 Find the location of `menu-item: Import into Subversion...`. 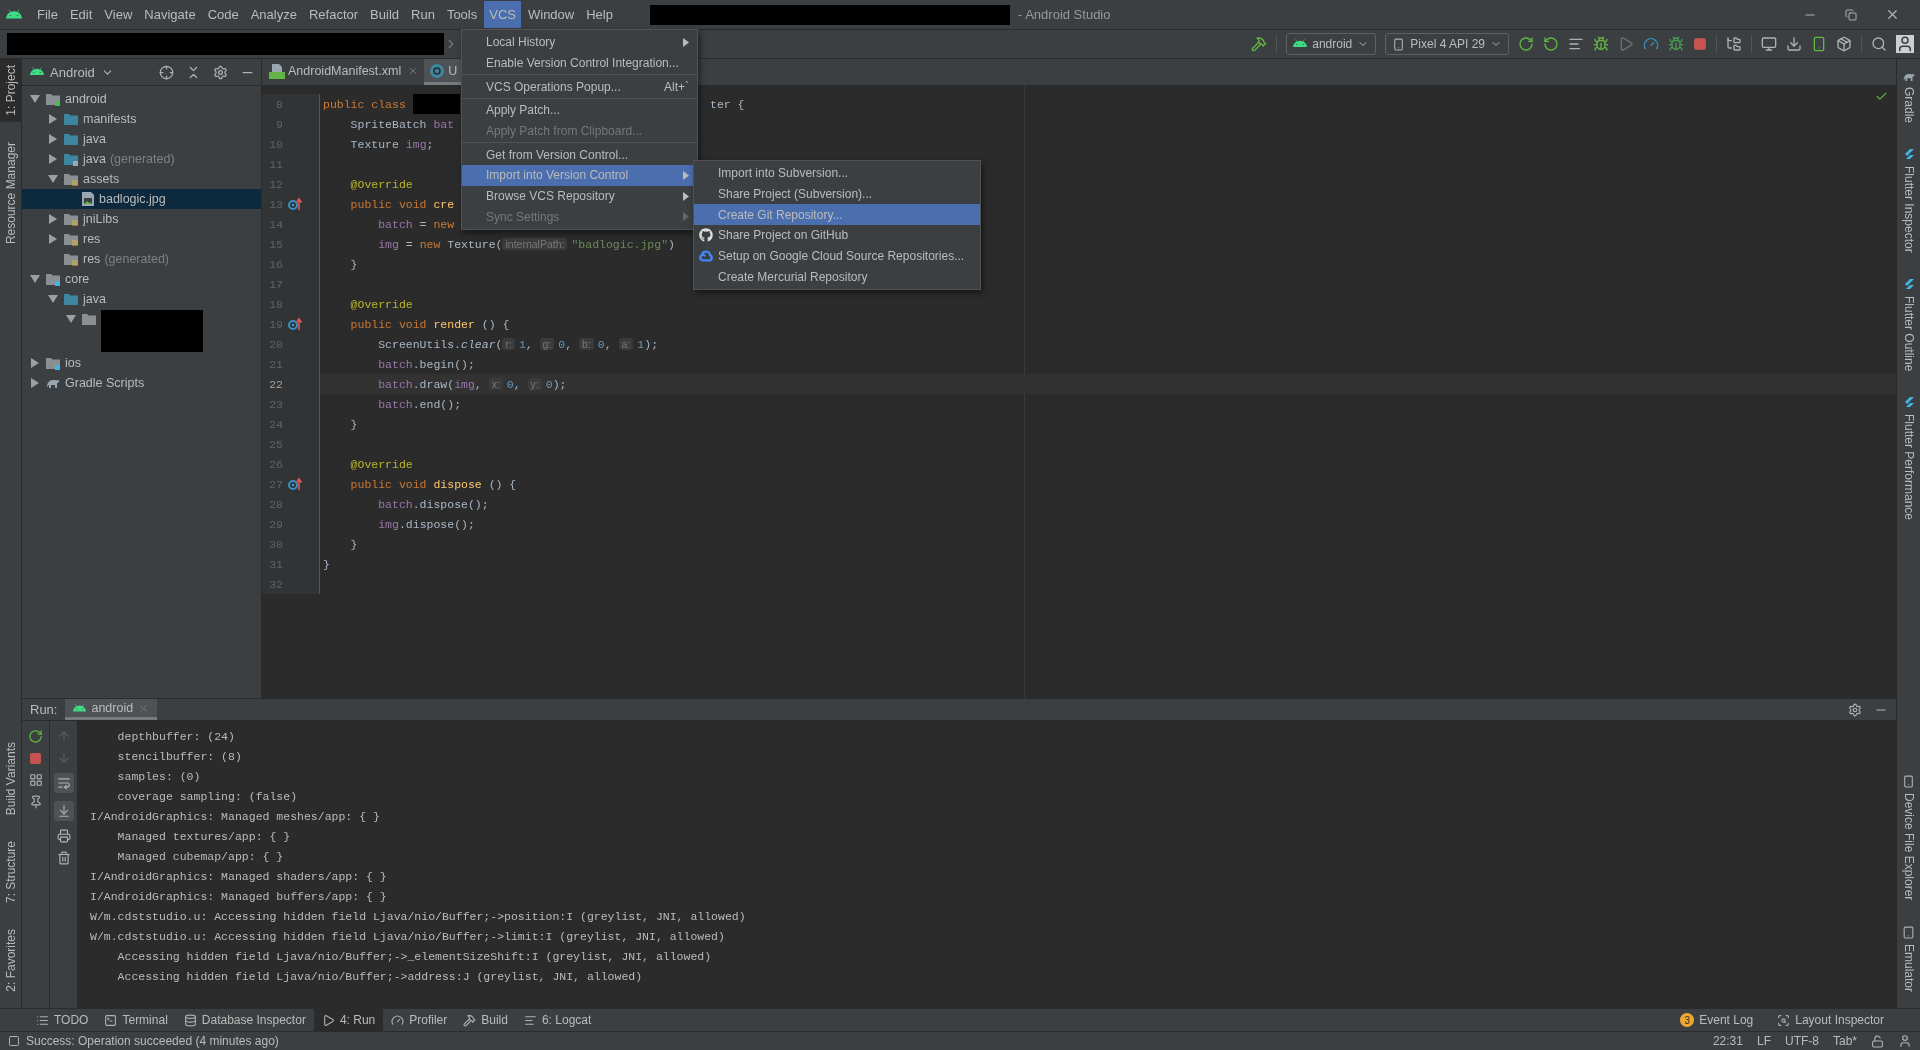

menu-item: Import into Subversion... is located at coordinates (837, 173).